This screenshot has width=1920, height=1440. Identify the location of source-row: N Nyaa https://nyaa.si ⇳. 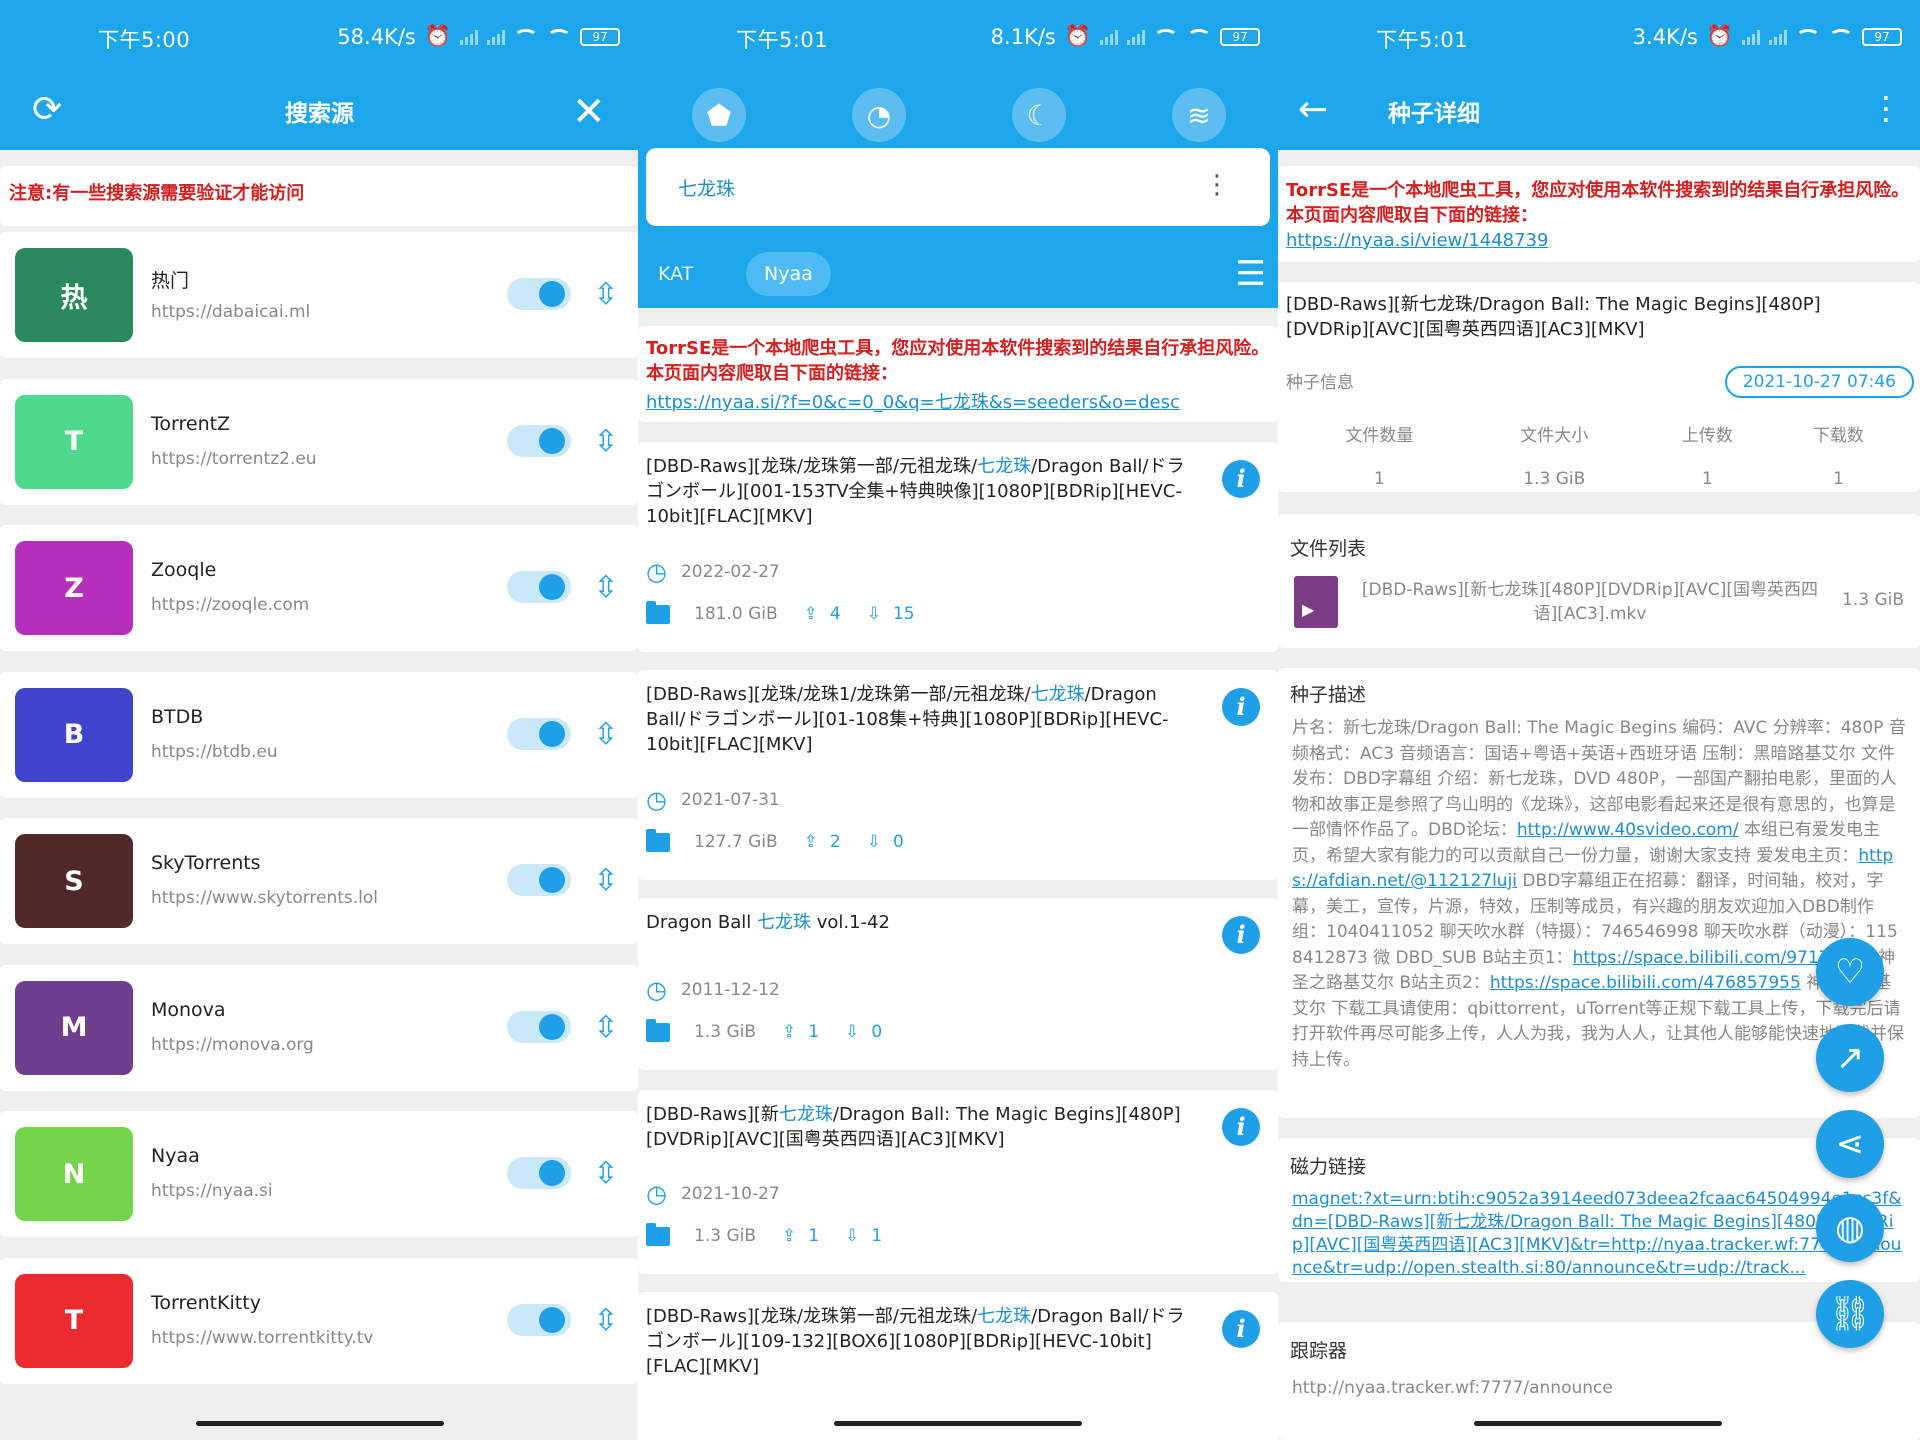
(319, 1174).